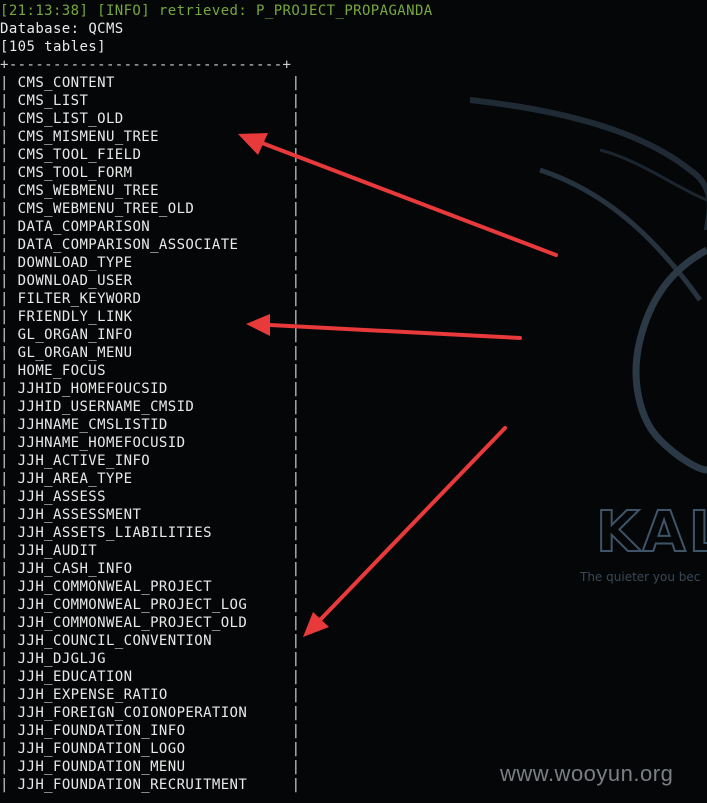 This screenshot has height=803, width=707. I want to click on table-row: | CMS_LIST_OLD |, so click(150, 119).